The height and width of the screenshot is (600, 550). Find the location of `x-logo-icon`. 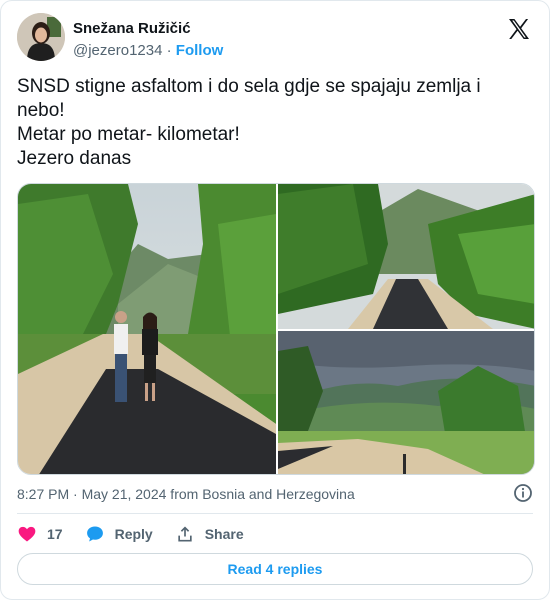

x-logo-icon is located at coordinates (519, 29).